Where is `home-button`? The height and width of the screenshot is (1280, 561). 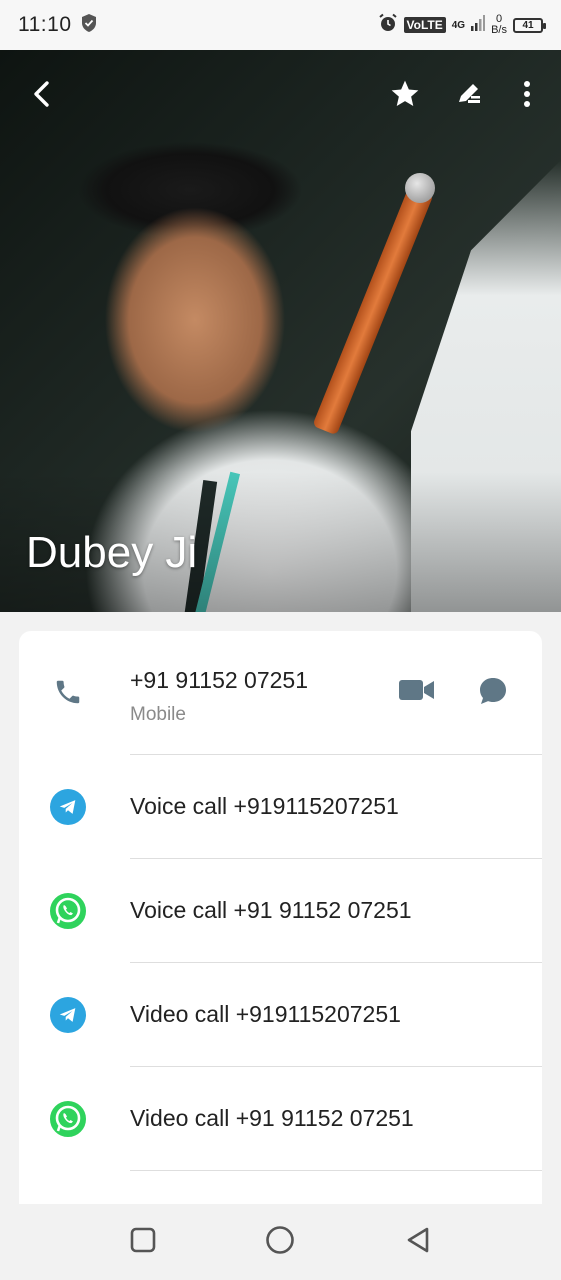 home-button is located at coordinates (280, 1242).